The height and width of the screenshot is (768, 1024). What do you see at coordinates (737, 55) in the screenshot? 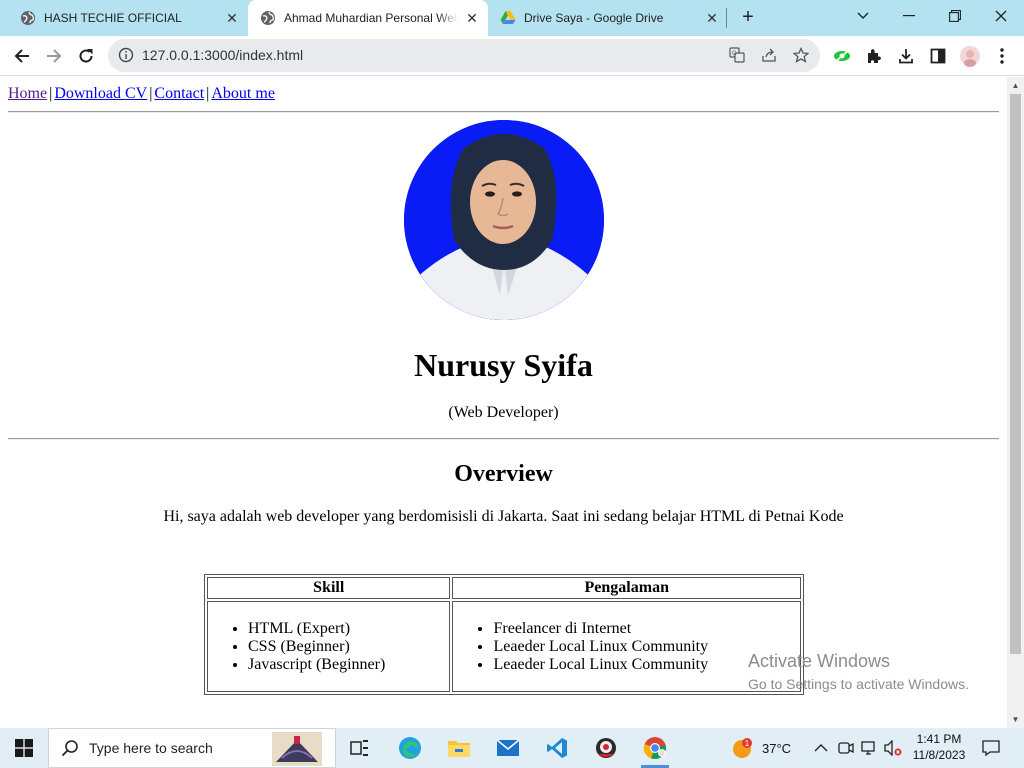
I see `translate-icon: G` at bounding box center [737, 55].